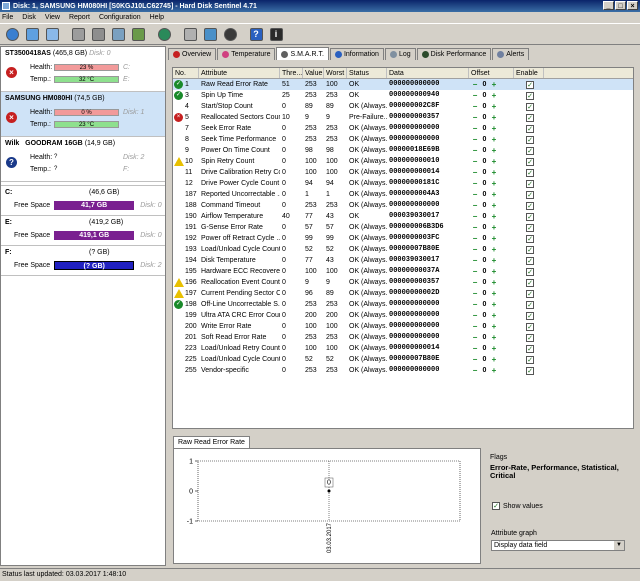 Image resolution: width=640 pixels, height=581 pixels. Describe the element at coordinates (246, 54) in the screenshot. I see `tab-temperature: Temperature` at that location.